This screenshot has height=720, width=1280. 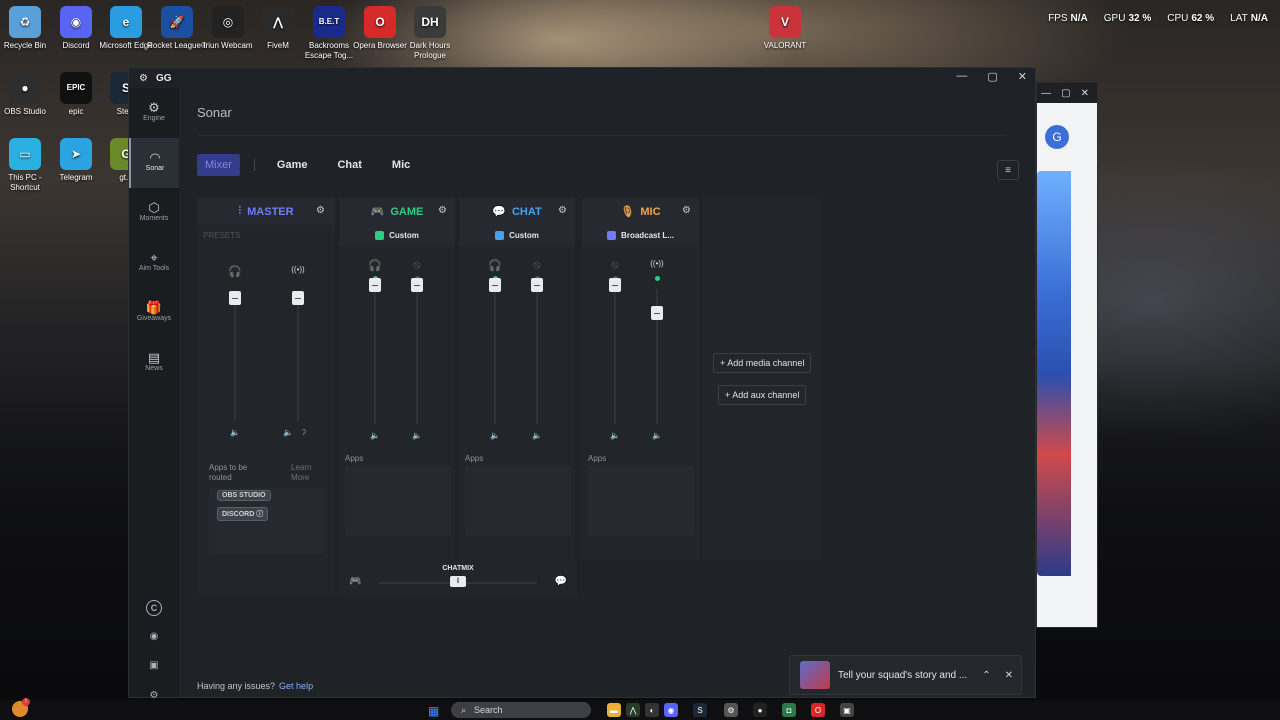 I want to click on get-help-link: Get help, so click(x=296, y=686).